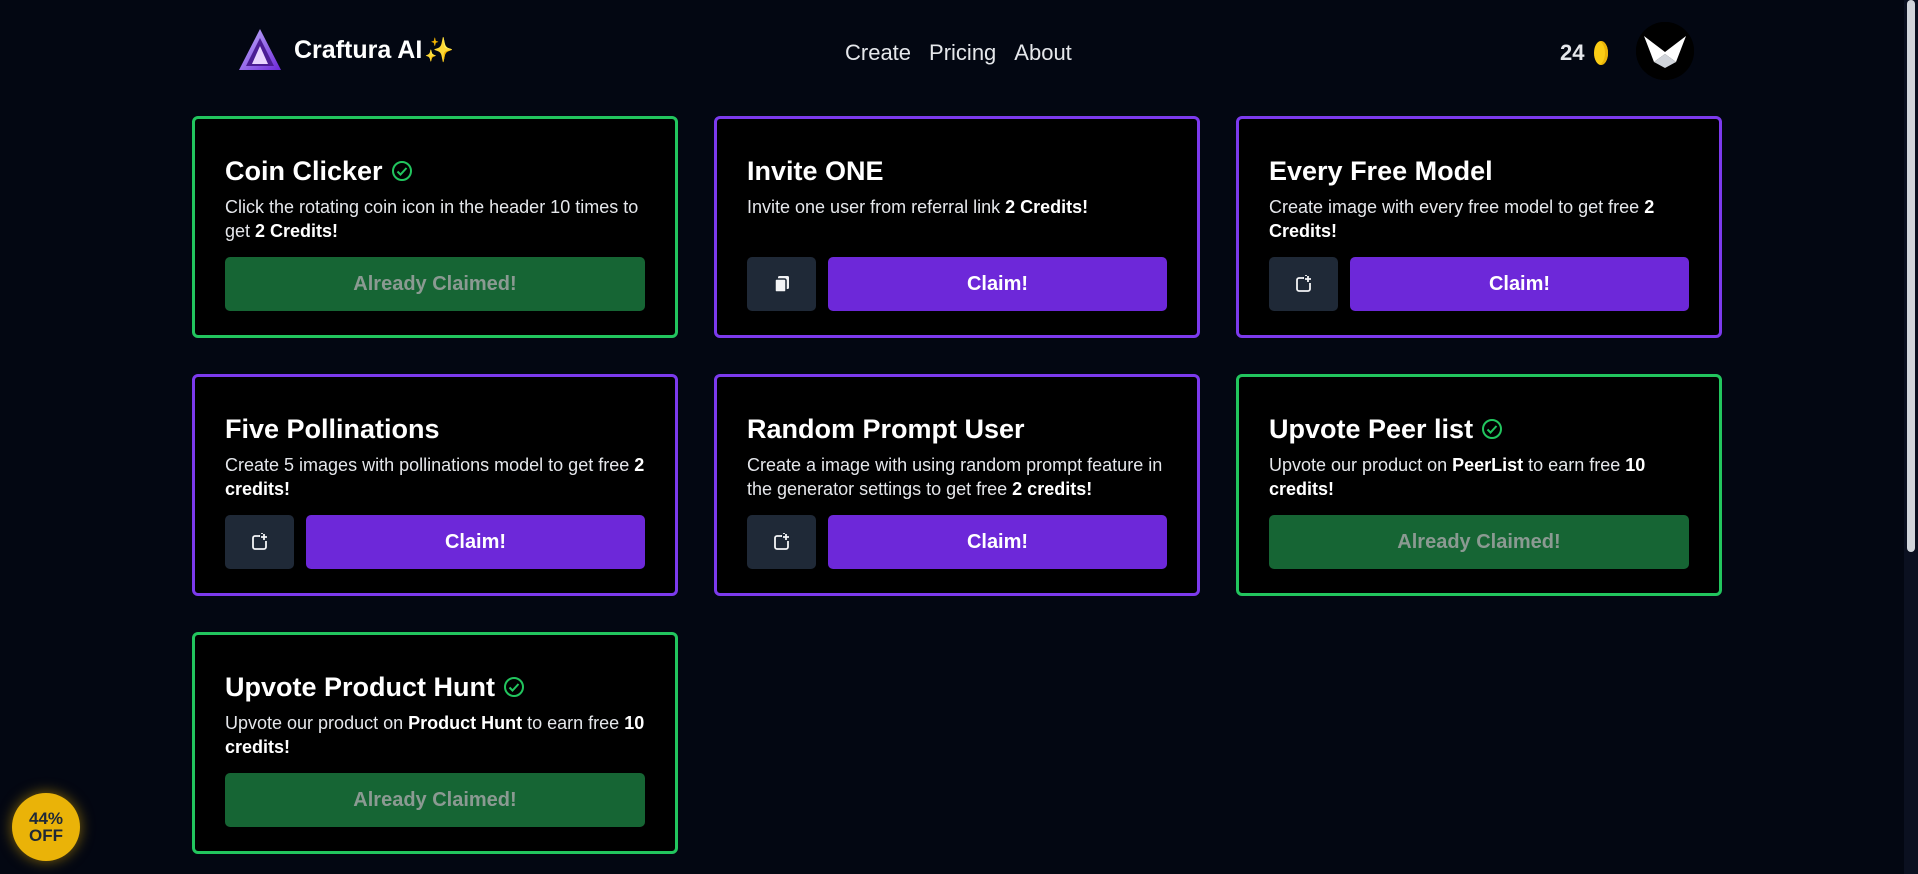 Image resolution: width=1918 pixels, height=874 pixels. I want to click on copy-button, so click(781, 284).